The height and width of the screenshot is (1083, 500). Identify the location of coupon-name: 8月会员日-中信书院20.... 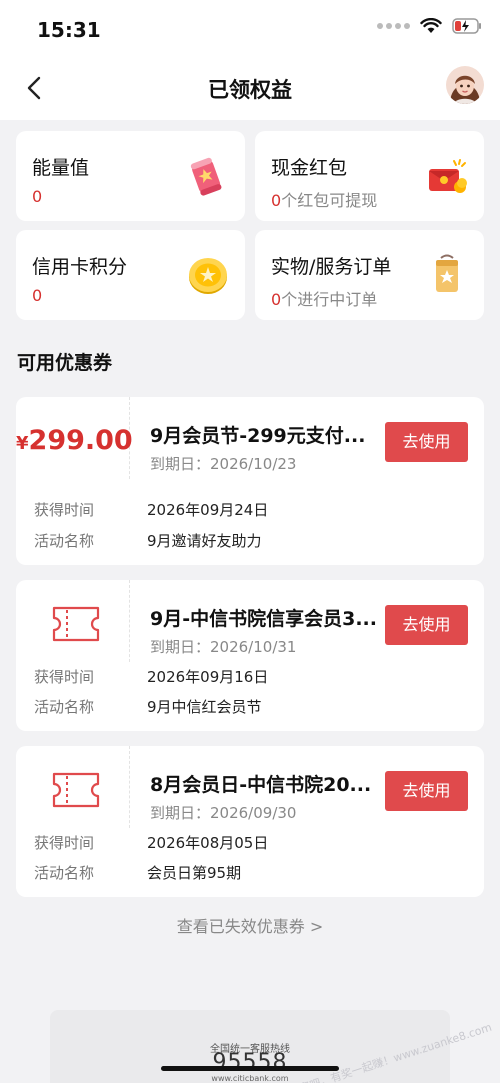
(261, 785).